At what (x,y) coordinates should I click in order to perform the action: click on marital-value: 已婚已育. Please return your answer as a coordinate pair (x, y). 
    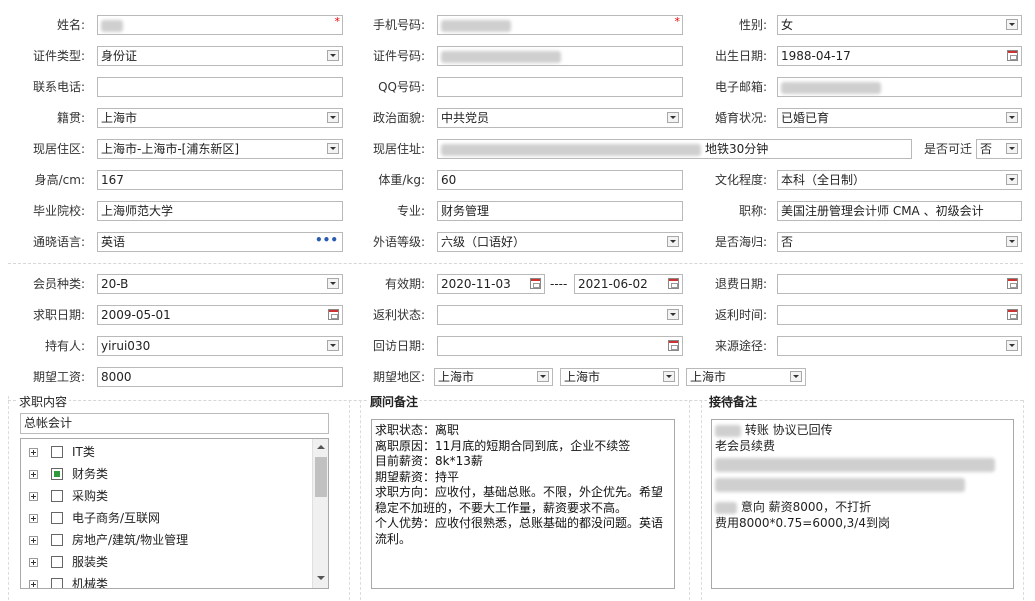
    Looking at the image, I should click on (805, 118).